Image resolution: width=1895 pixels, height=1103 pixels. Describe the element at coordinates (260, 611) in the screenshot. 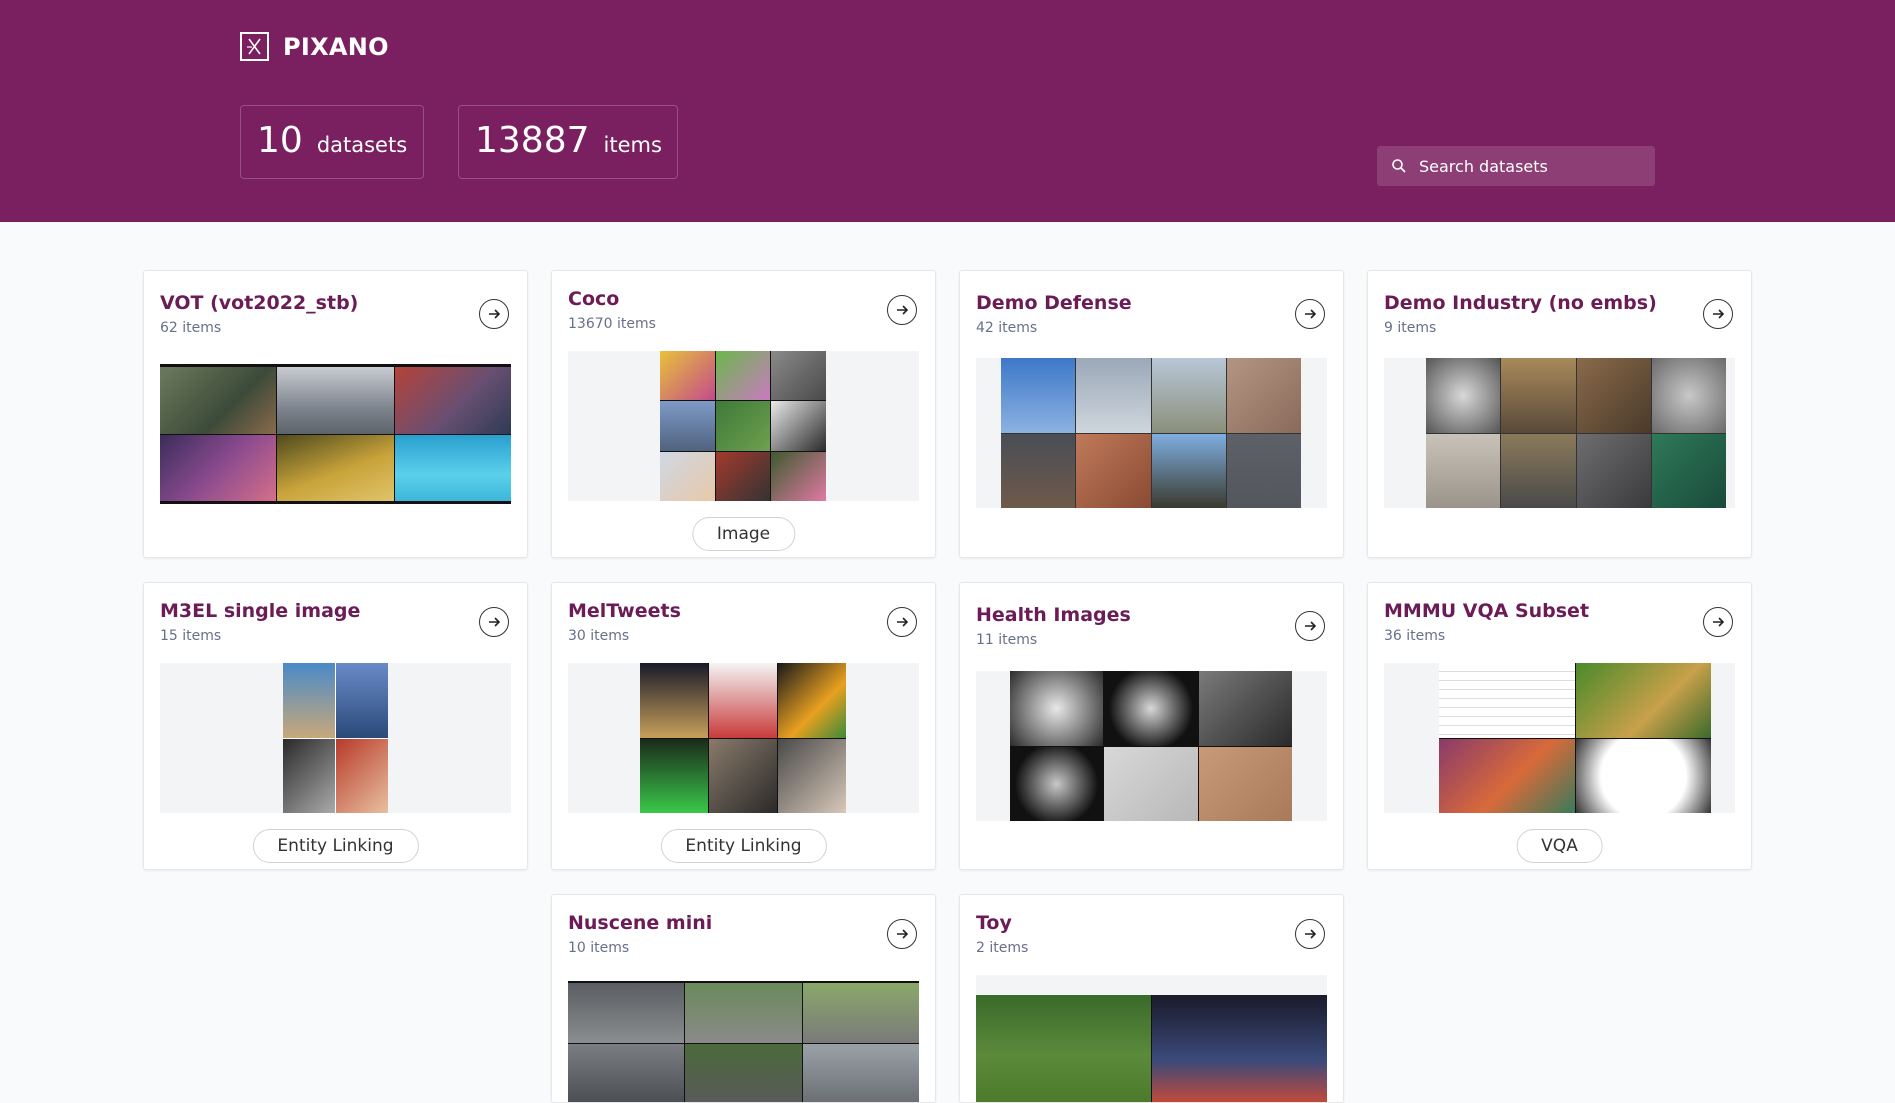

I see `dataset-title: M3EL single image` at that location.